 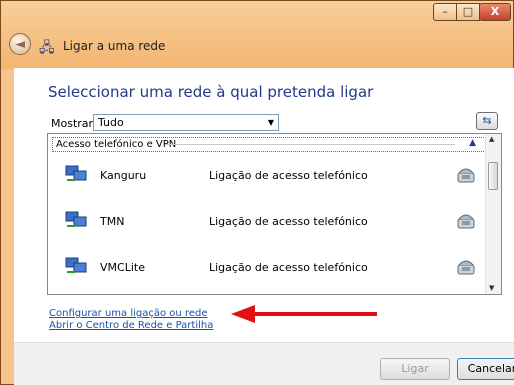 What do you see at coordinates (186, 122) in the screenshot?
I see `filter-select: Tudo ▼` at bounding box center [186, 122].